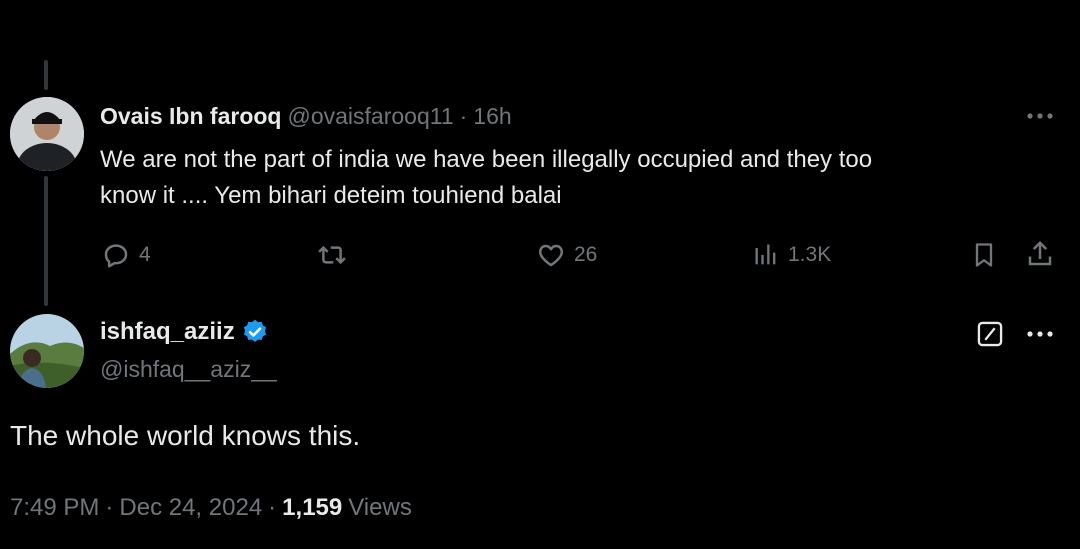 This screenshot has width=1080, height=549. What do you see at coordinates (984, 255) in the screenshot?
I see `bookmark-icon` at bounding box center [984, 255].